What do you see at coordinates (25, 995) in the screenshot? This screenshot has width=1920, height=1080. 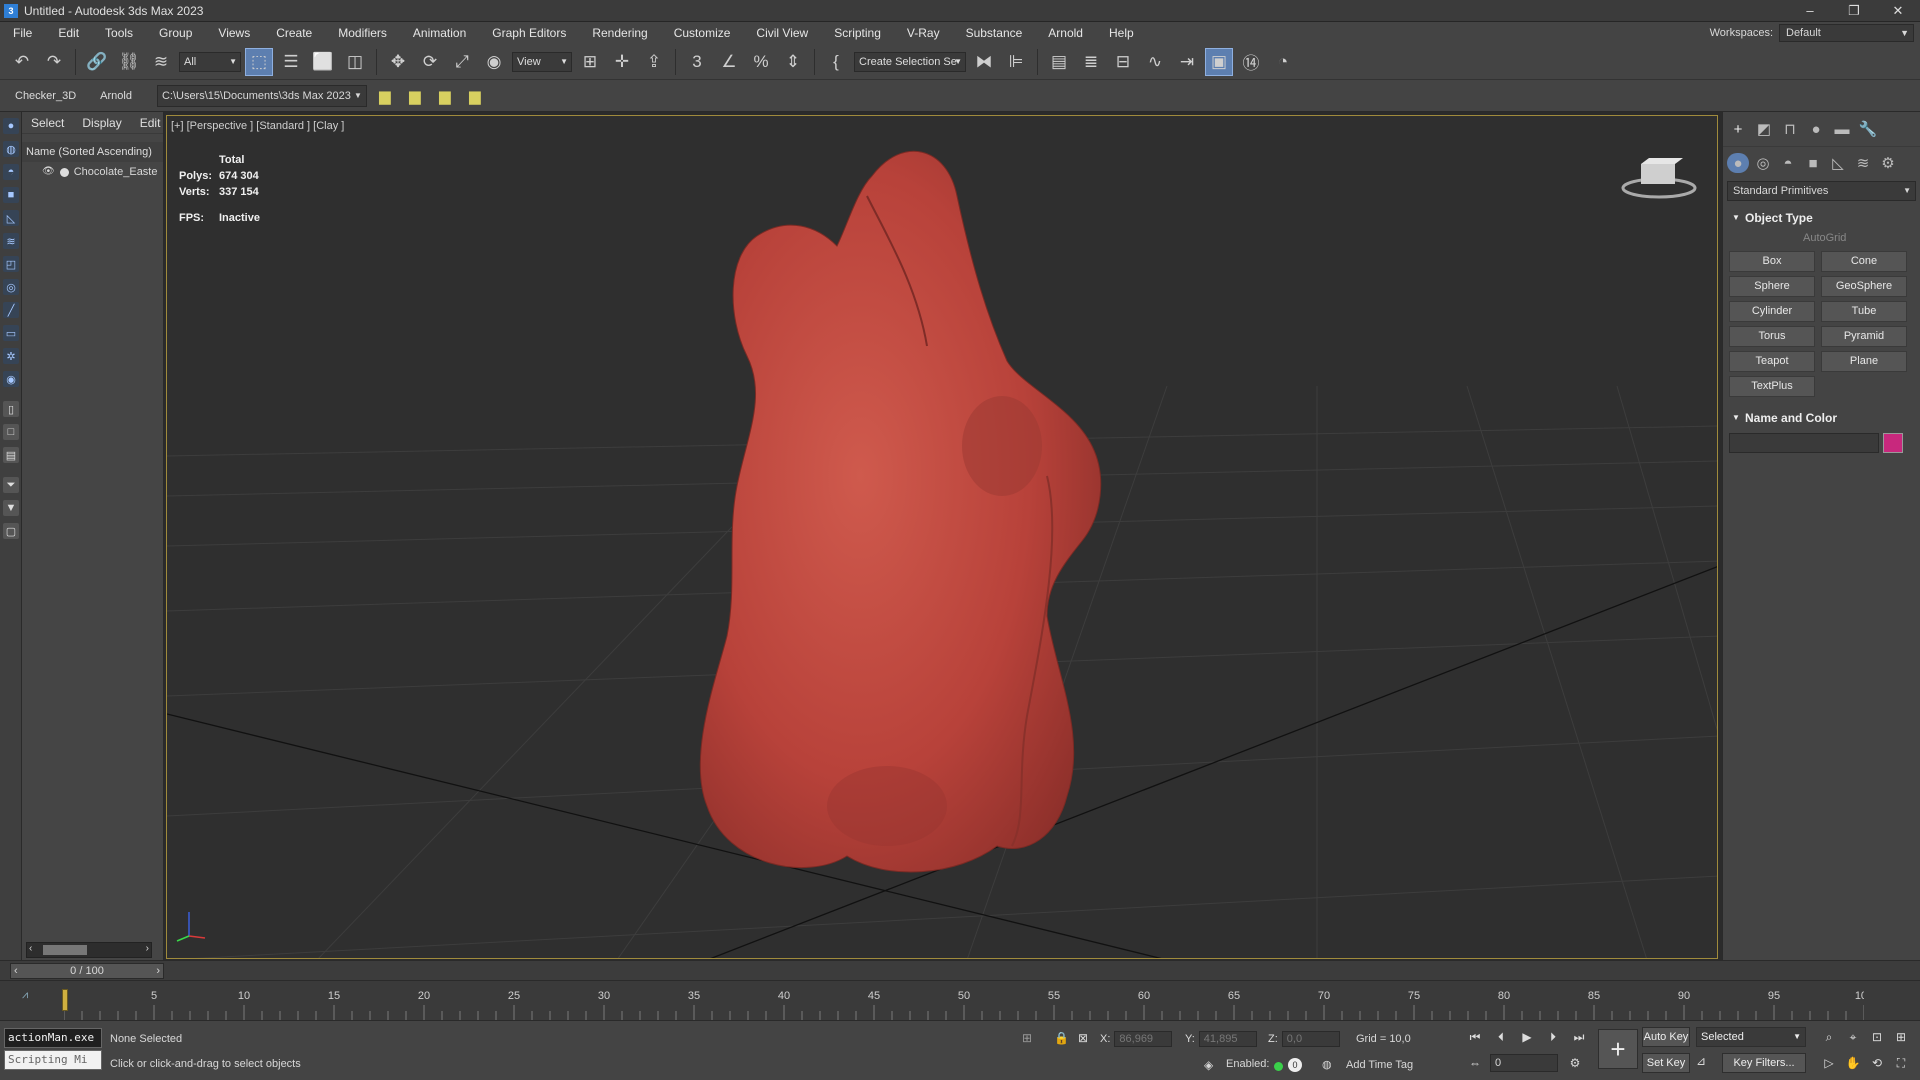 I see `curve-editor-mini-icon: ⩘` at bounding box center [25, 995].